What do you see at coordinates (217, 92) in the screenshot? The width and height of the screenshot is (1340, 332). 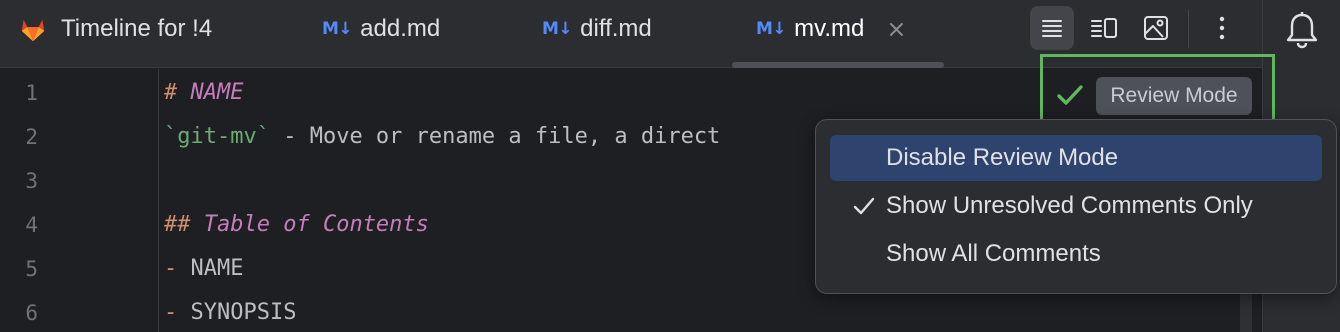 I see `heading-text: NAME` at bounding box center [217, 92].